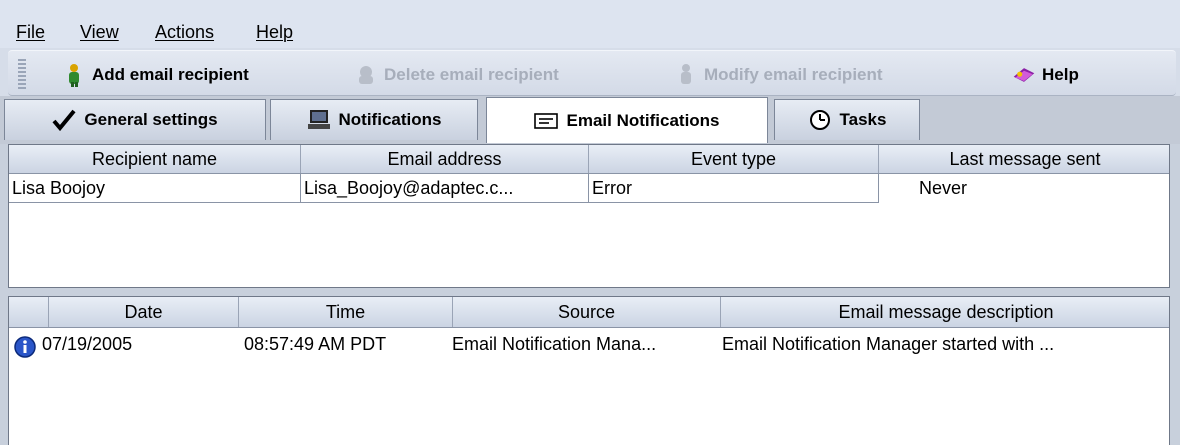 Image resolution: width=1180 pixels, height=445 pixels. Describe the element at coordinates (590, 292) in the screenshot. I see `split-pane-divider` at that location.